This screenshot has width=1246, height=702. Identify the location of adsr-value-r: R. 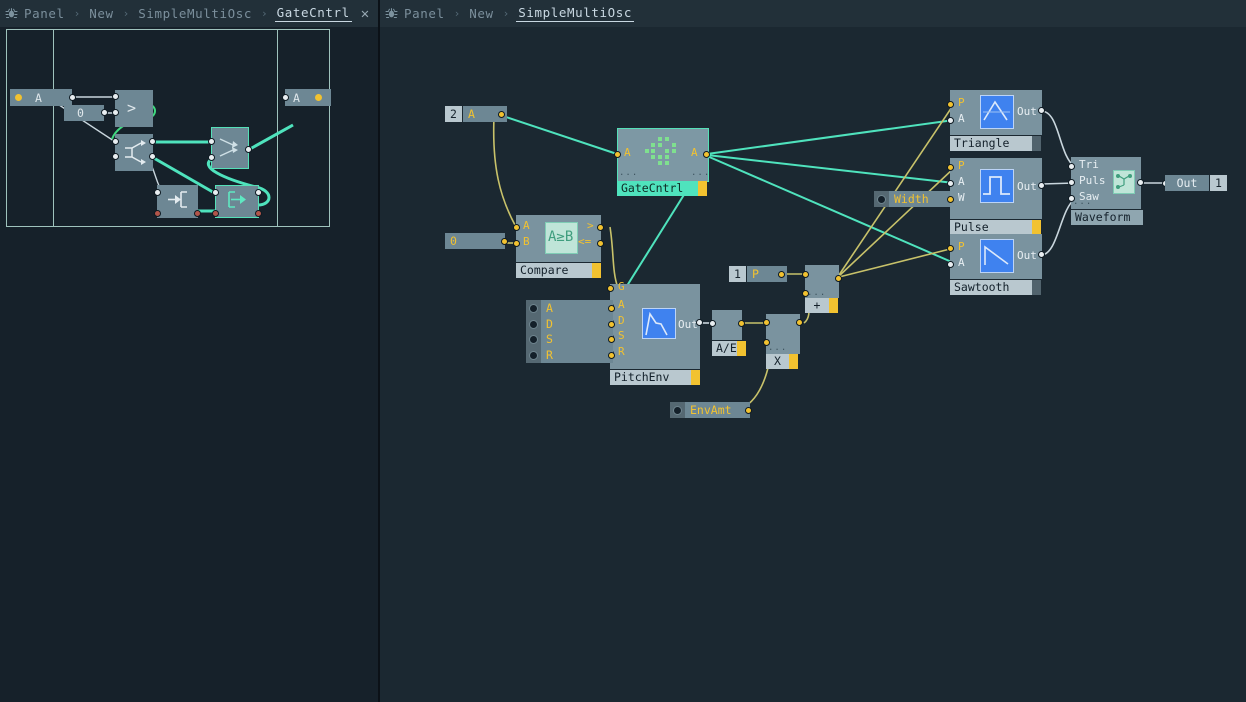
(577, 355).